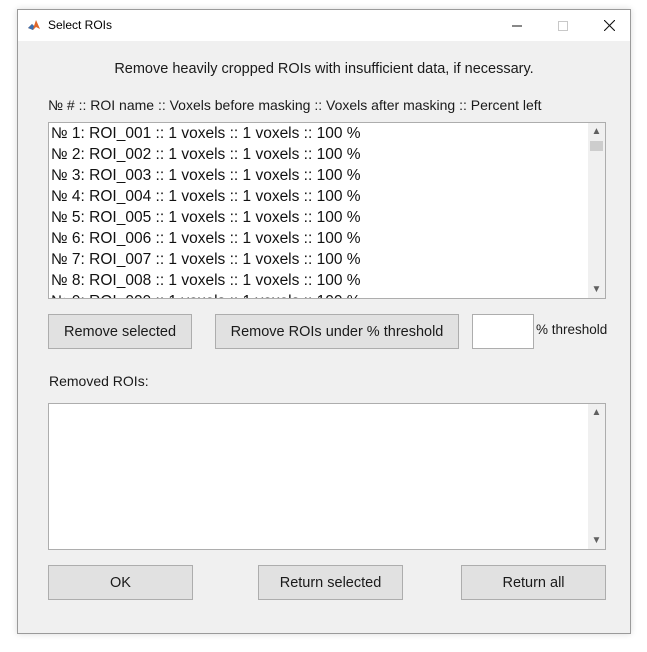 The height and width of the screenshot is (652, 647). What do you see at coordinates (572, 329) in the screenshot?
I see `threshold-label: % threshold` at bounding box center [572, 329].